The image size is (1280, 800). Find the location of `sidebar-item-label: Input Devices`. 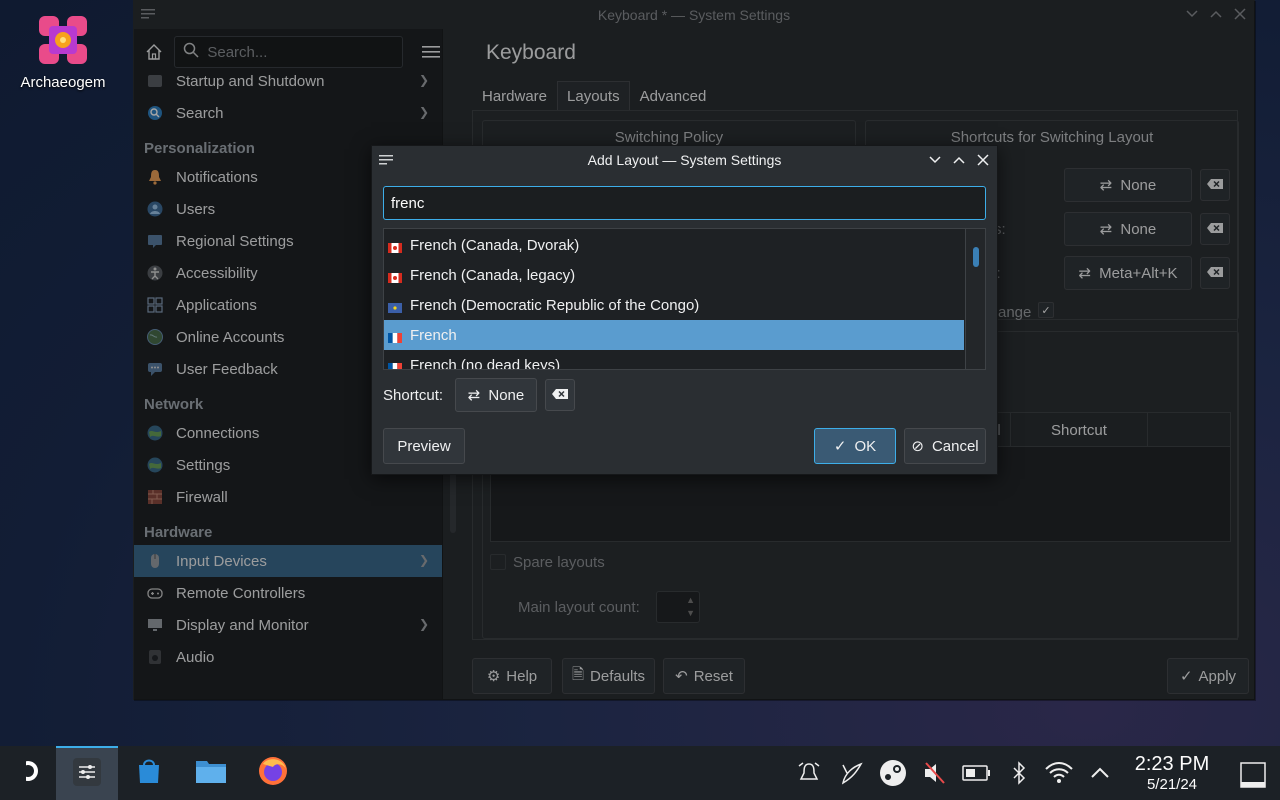

sidebar-item-label: Input Devices is located at coordinates (221, 561).